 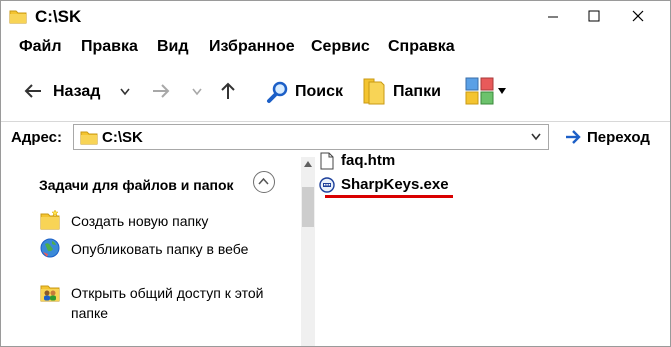 I want to click on magnifier-icon, so click(x=277, y=92).